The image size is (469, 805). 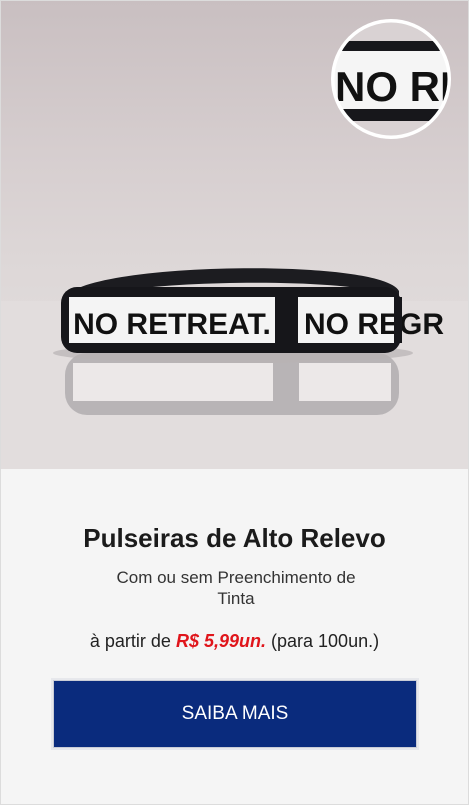 I want to click on saiba-mais-button: SAIBA MAIS, so click(x=235, y=714).